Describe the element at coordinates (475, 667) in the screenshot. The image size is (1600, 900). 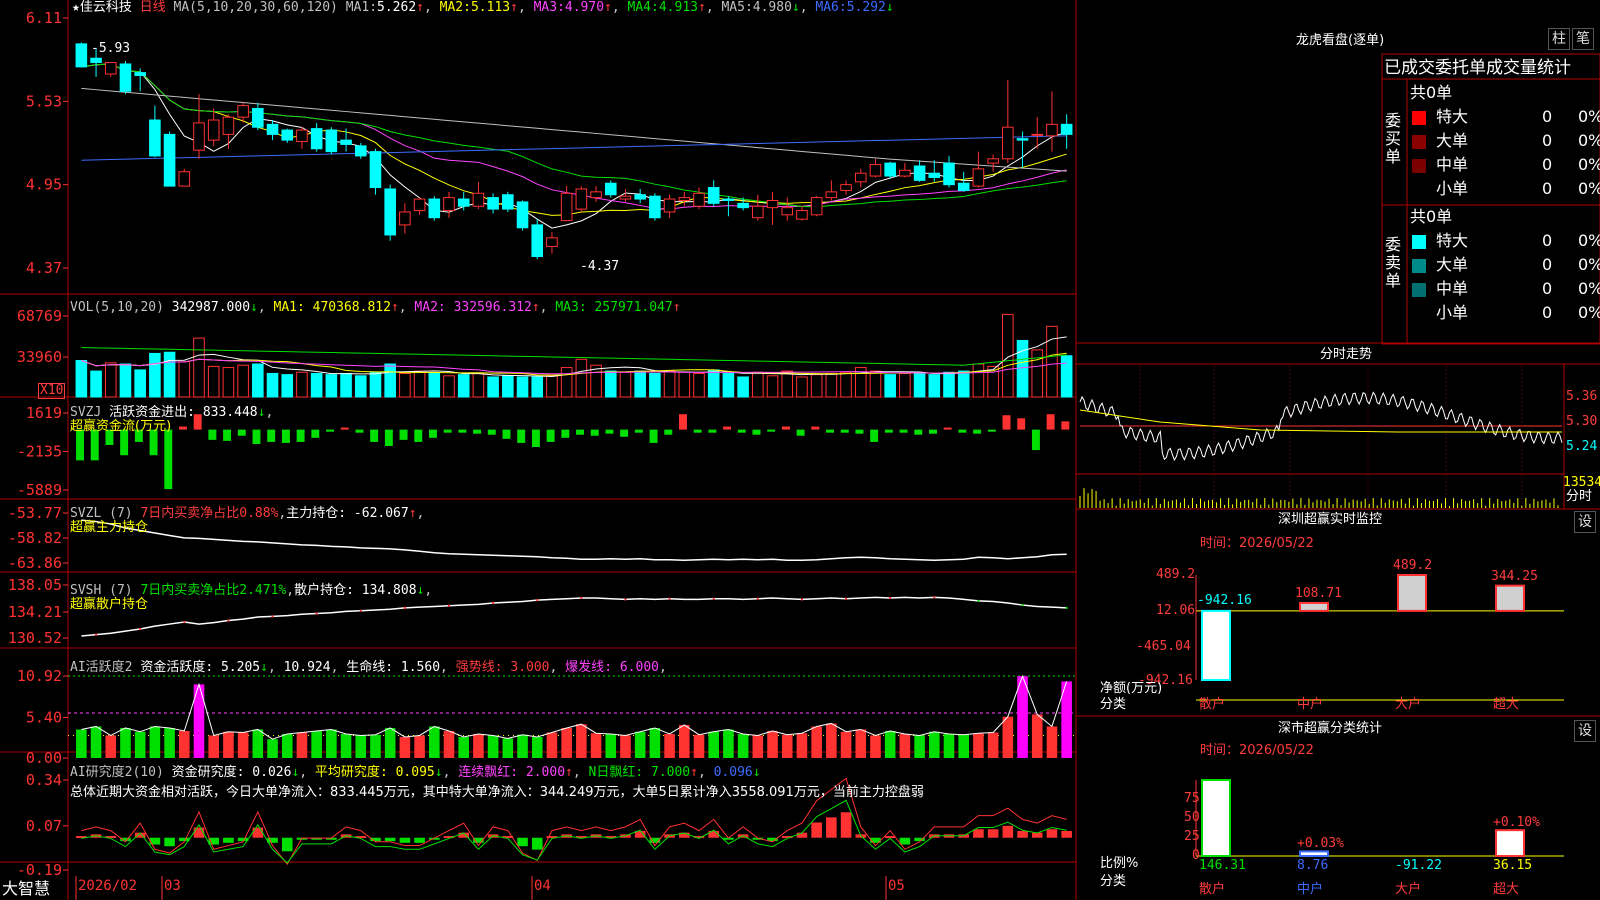
I see `ai-strong-label: 强势线` at that location.